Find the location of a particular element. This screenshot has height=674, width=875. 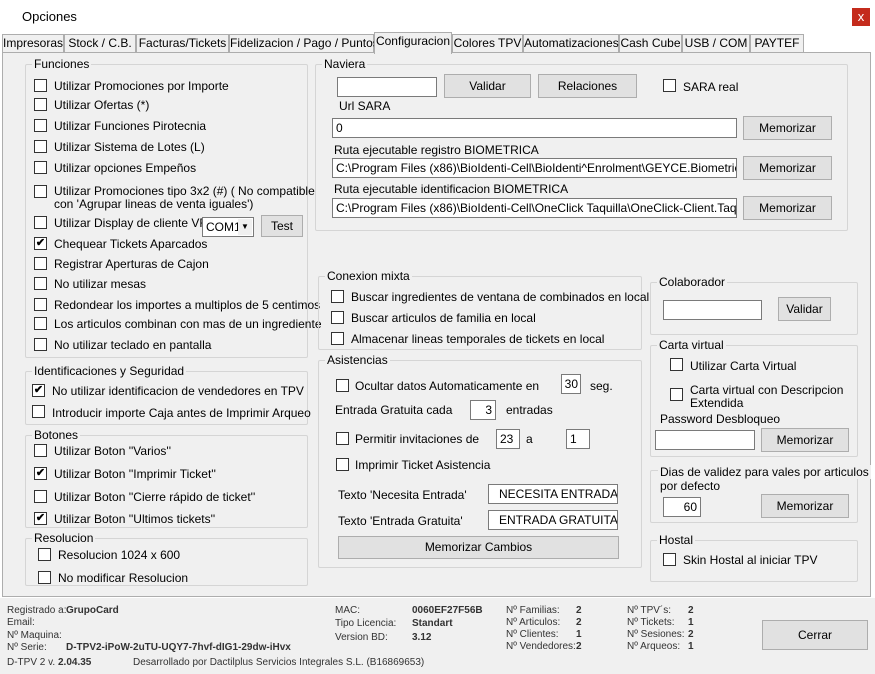

funciones-title: Funciones is located at coordinates (62, 64).